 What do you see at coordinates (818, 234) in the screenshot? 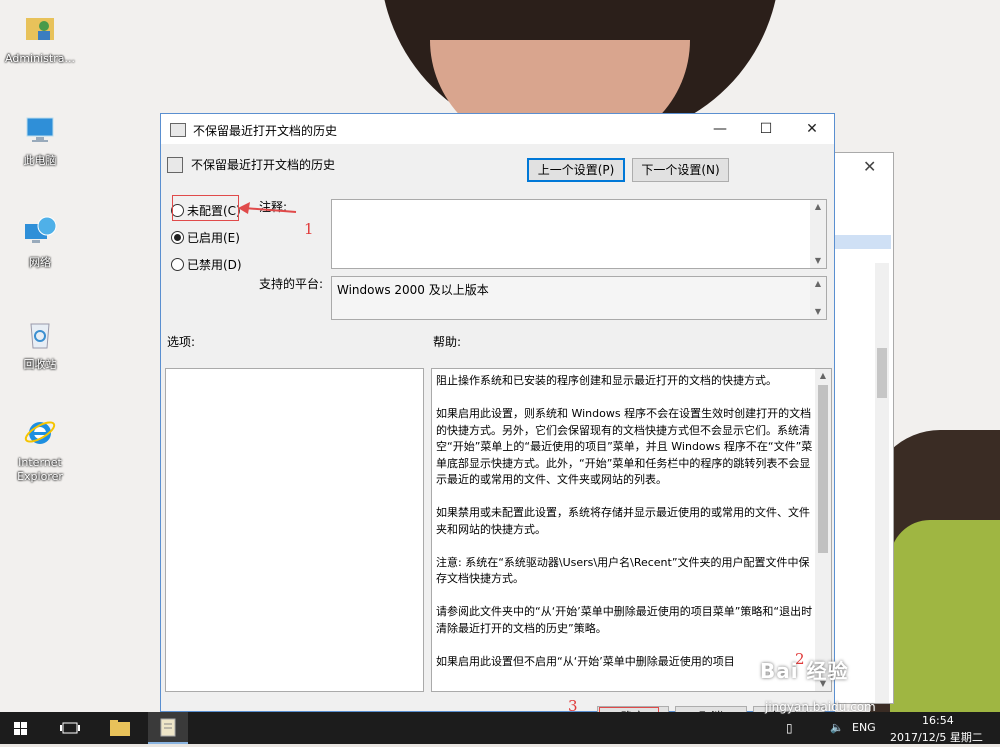
I see `comment-scrollbar: ▲ ▼` at bounding box center [818, 234].